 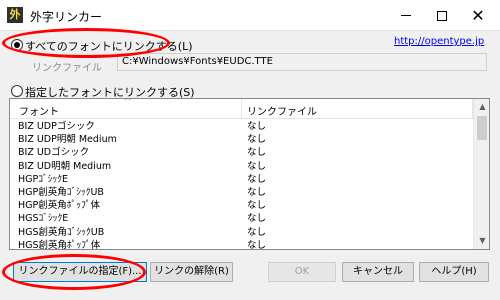 What do you see at coordinates (241, 126) in the screenshot?
I see `table-row: BIZ UDPゴシック なし` at bounding box center [241, 126].